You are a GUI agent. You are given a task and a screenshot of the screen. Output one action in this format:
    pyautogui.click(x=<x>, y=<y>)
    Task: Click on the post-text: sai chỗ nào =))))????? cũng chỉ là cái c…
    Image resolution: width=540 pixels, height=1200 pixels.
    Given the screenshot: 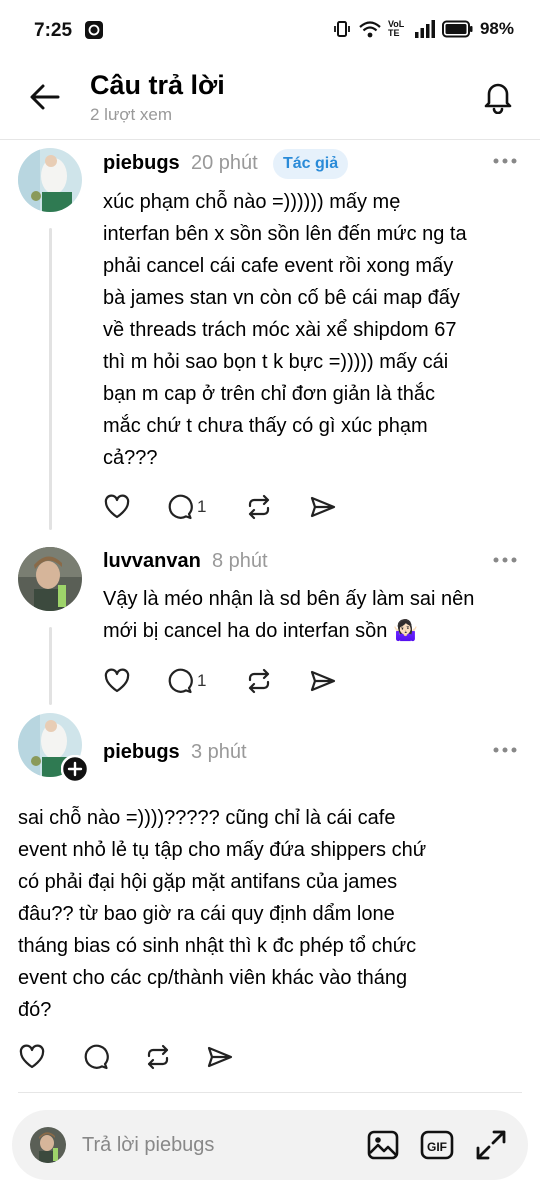 What is the action you would take?
    pyautogui.click(x=222, y=914)
    